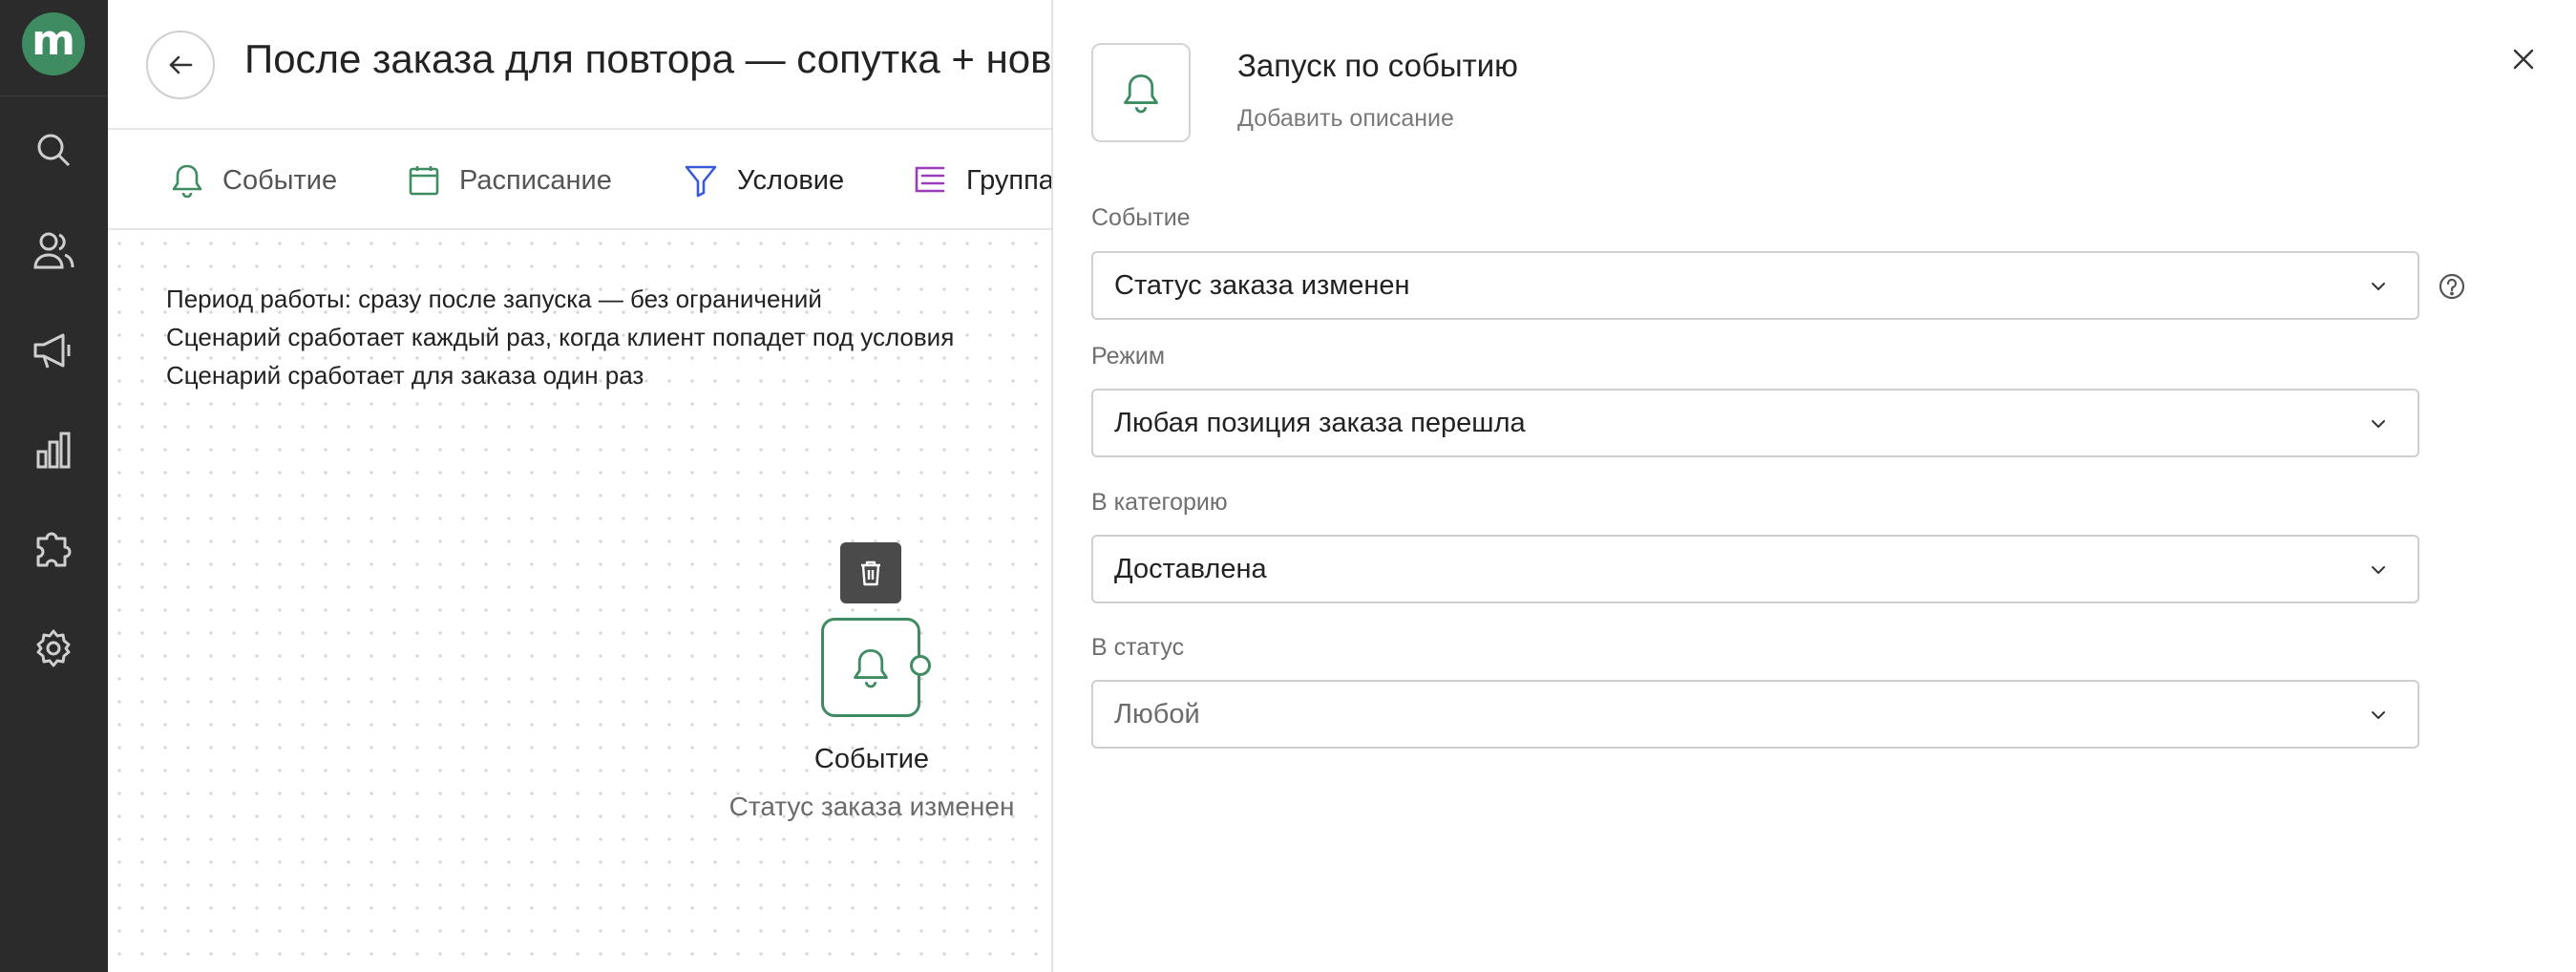  What do you see at coordinates (1159, 503) in the screenshot?
I see `category-field-label: В категорию` at bounding box center [1159, 503].